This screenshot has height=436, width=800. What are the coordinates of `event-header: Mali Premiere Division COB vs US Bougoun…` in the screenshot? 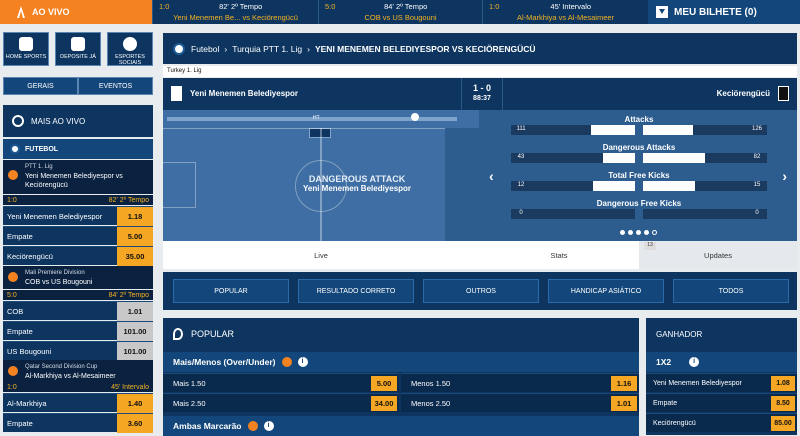 It's located at (78, 277).